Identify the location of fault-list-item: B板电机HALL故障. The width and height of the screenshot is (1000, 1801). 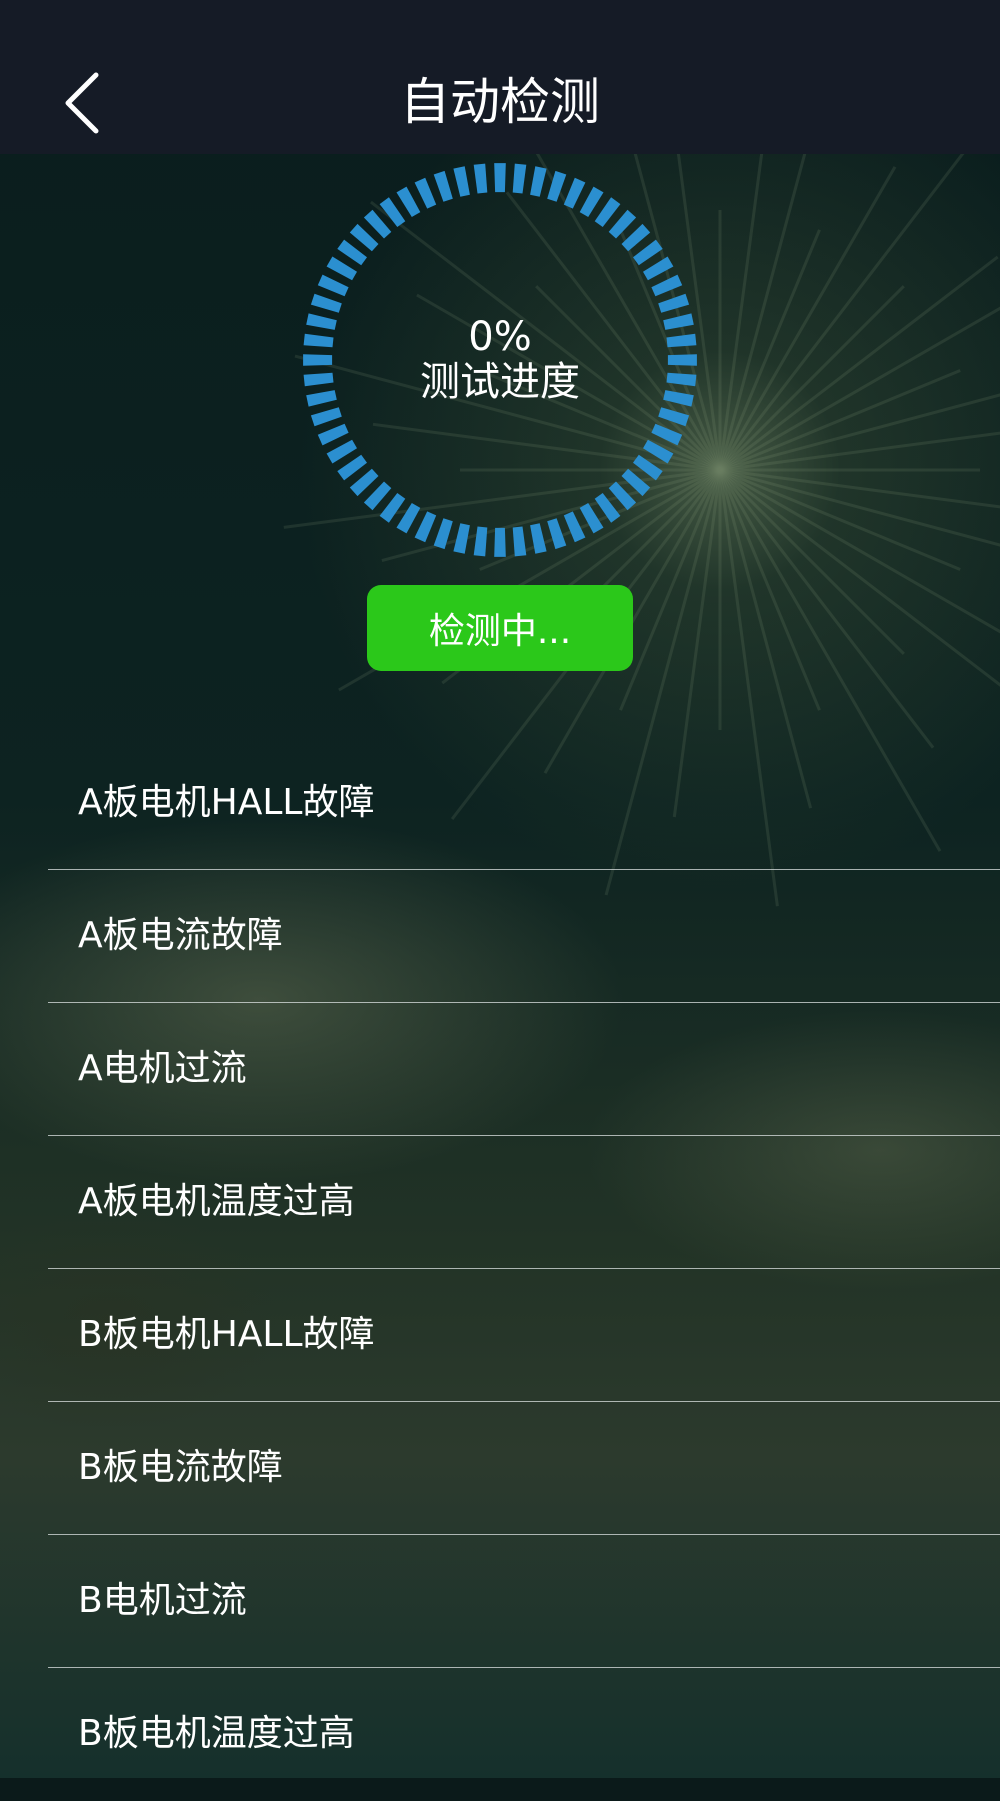
(500, 1335).